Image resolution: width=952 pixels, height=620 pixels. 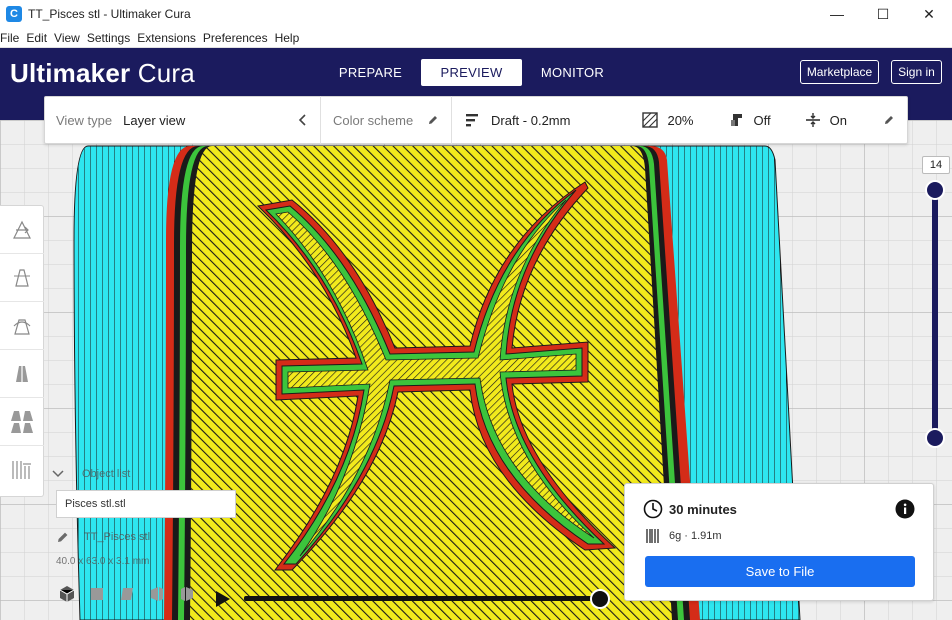 What do you see at coordinates (779, 542) in the screenshot?
I see `print-information-panel: 30 minutes 6g · 1.91m Save to File` at bounding box center [779, 542].